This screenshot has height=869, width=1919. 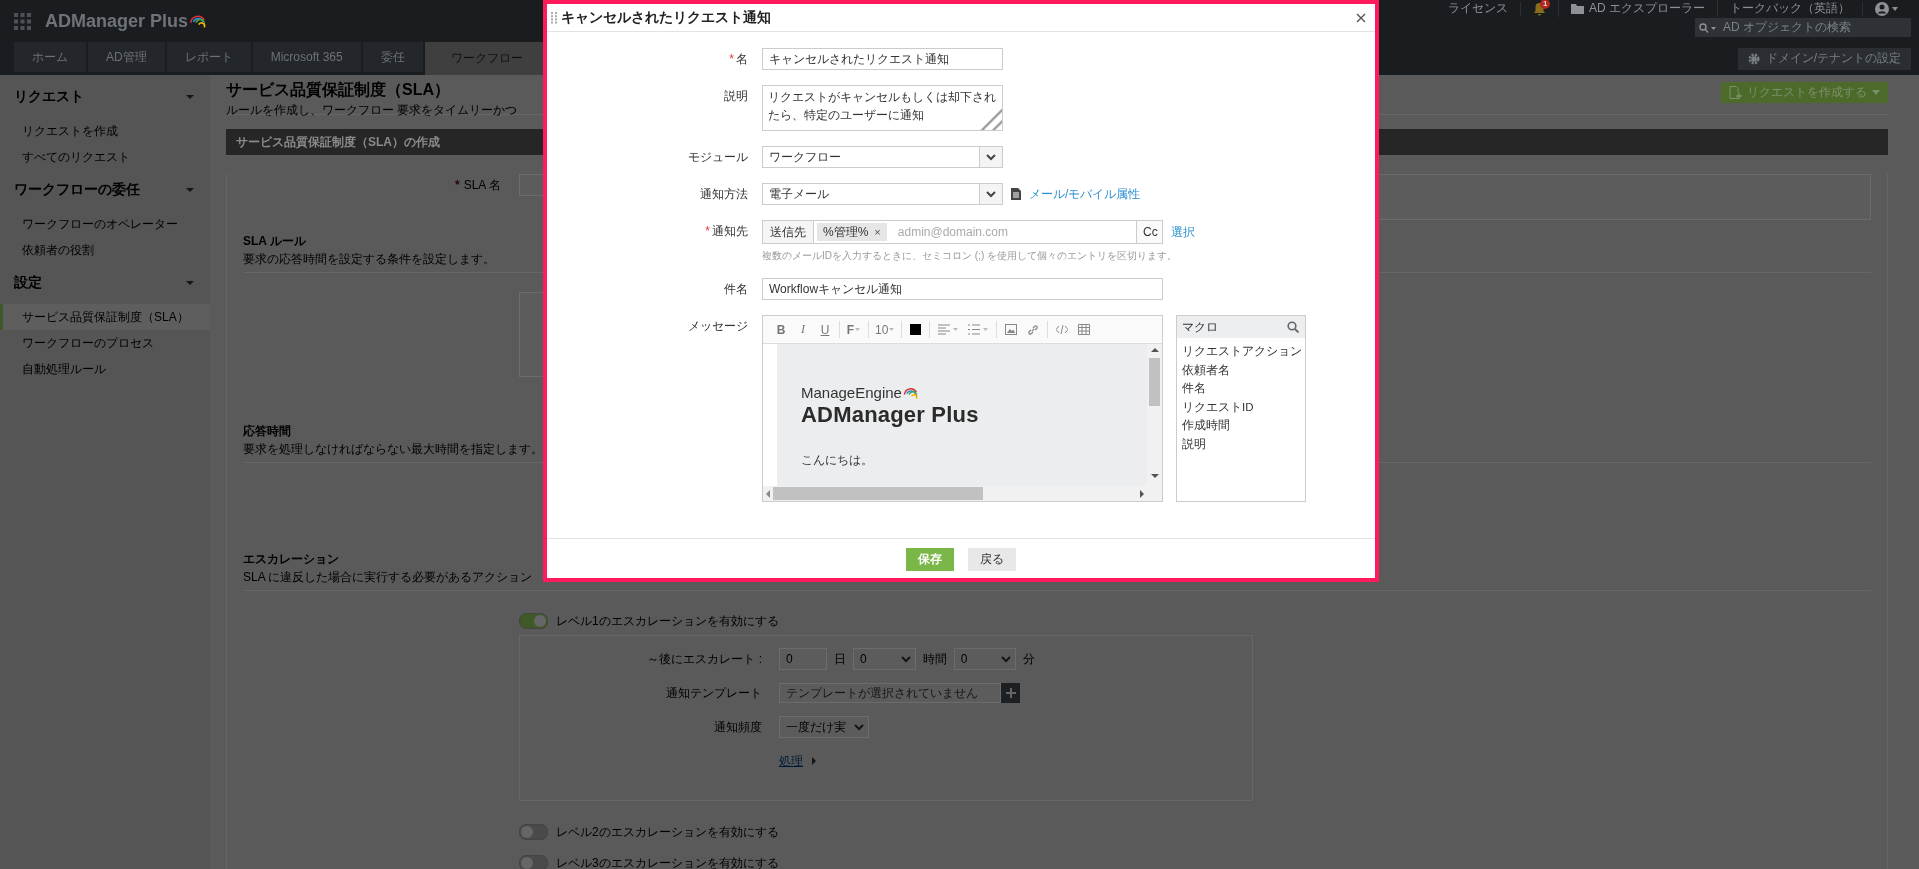 I want to click on macro-item: 作成時間, so click(x=1241, y=425).